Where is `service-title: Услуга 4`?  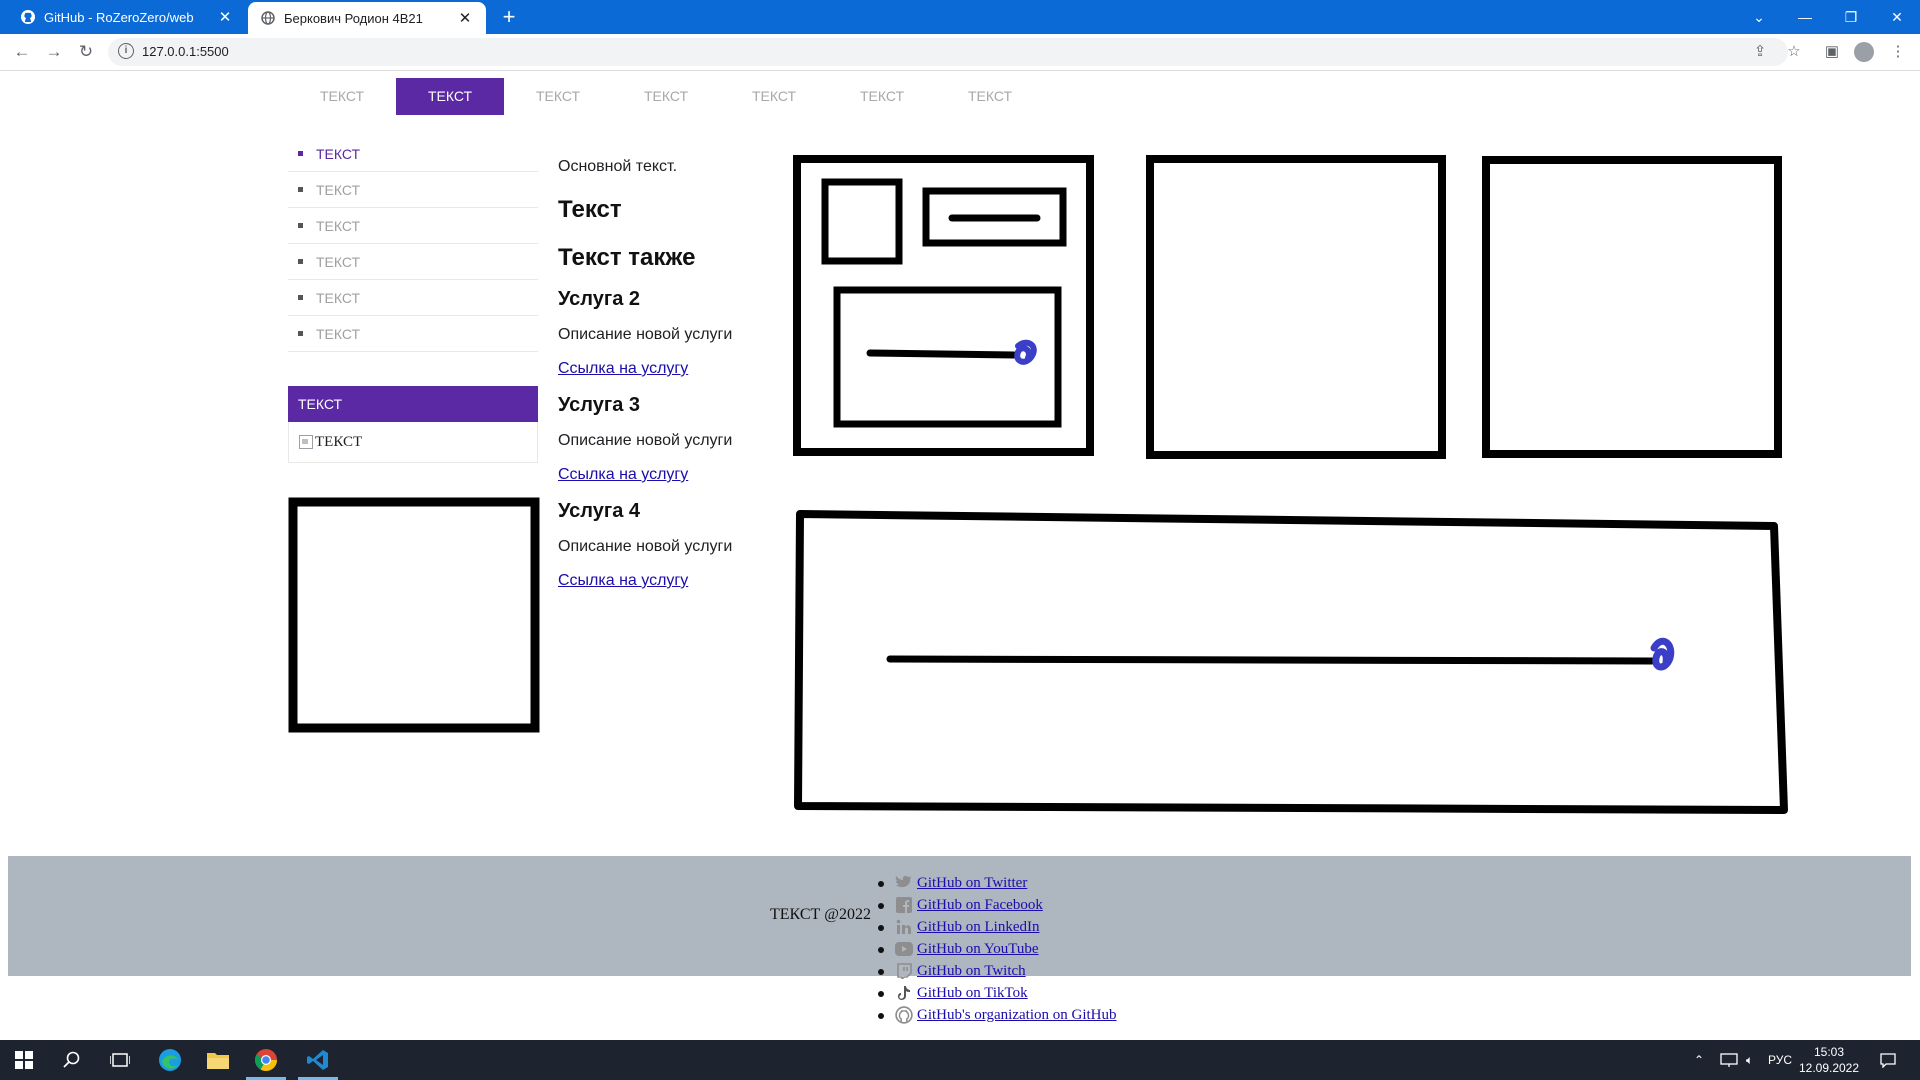
service-title: Услуга 4 is located at coordinates (599, 511).